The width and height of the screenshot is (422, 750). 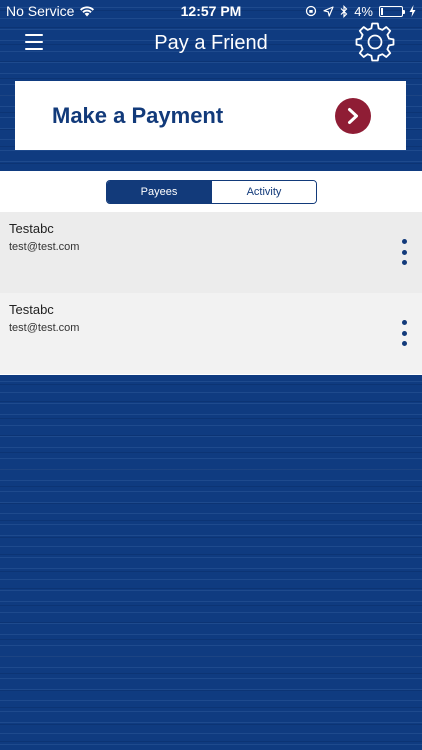 I want to click on chevron-right-icon, so click(x=353, y=115).